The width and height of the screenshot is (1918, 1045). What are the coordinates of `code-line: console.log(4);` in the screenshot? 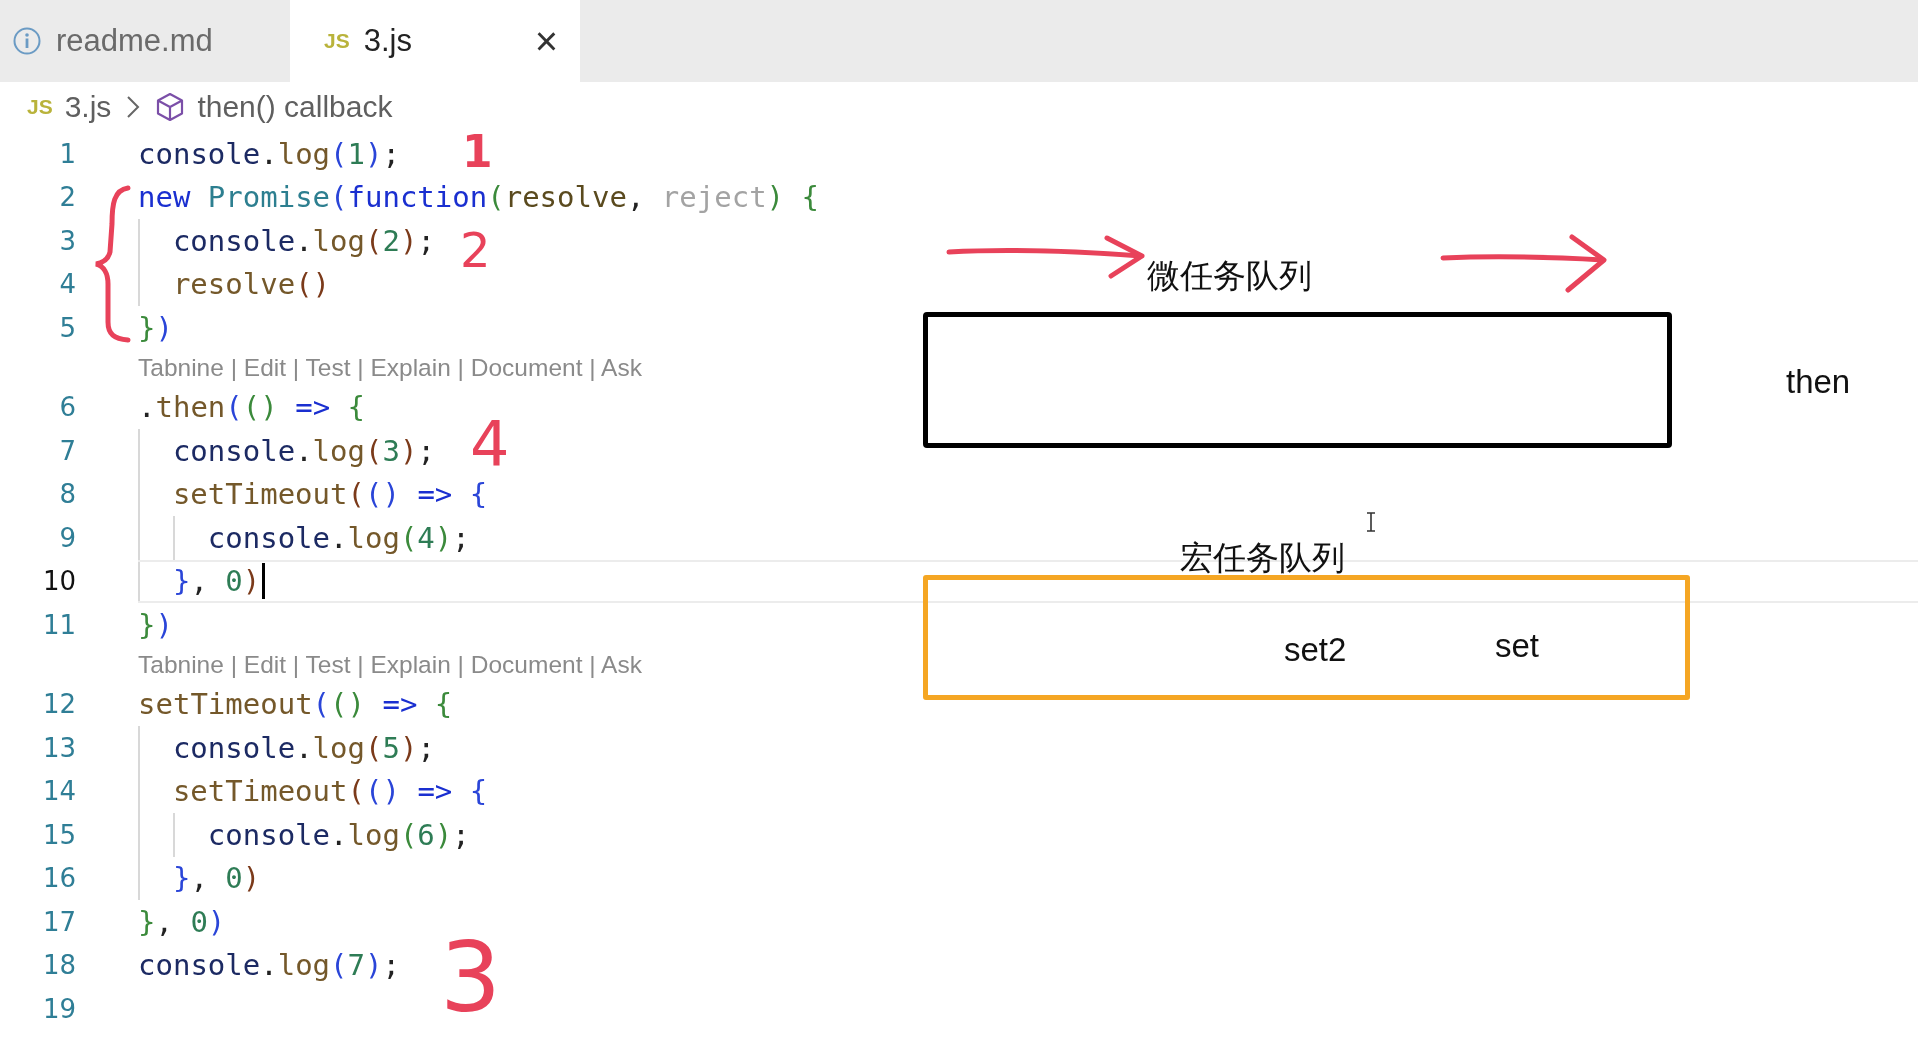 It's located at (338, 538).